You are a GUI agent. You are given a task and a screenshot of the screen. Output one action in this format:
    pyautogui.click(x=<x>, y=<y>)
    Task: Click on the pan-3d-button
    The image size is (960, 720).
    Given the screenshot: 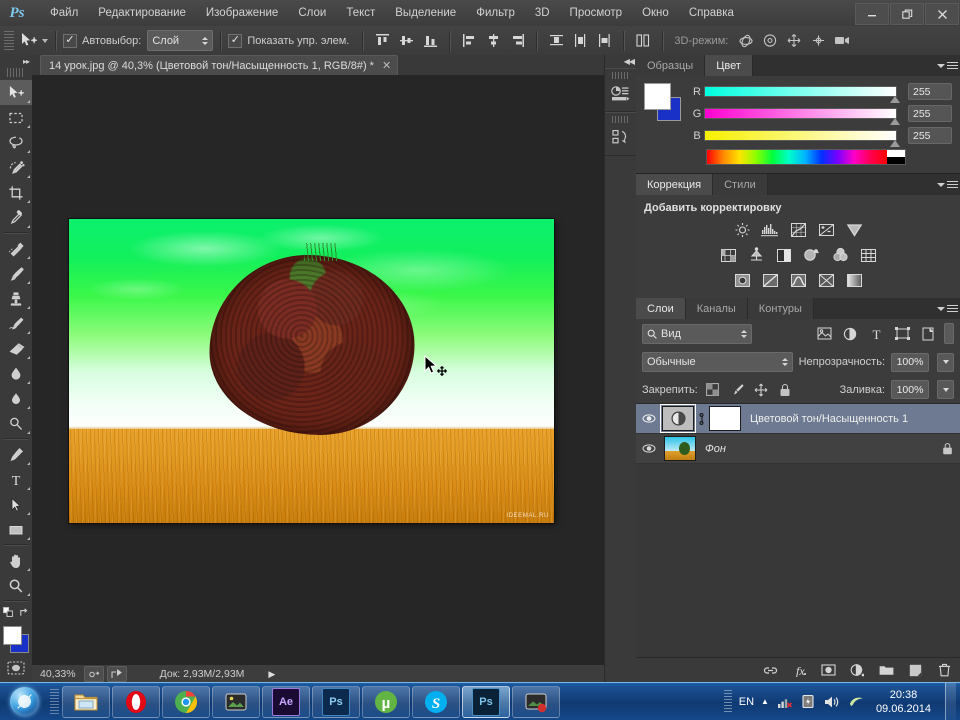 What is the action you would take?
    pyautogui.click(x=794, y=41)
    